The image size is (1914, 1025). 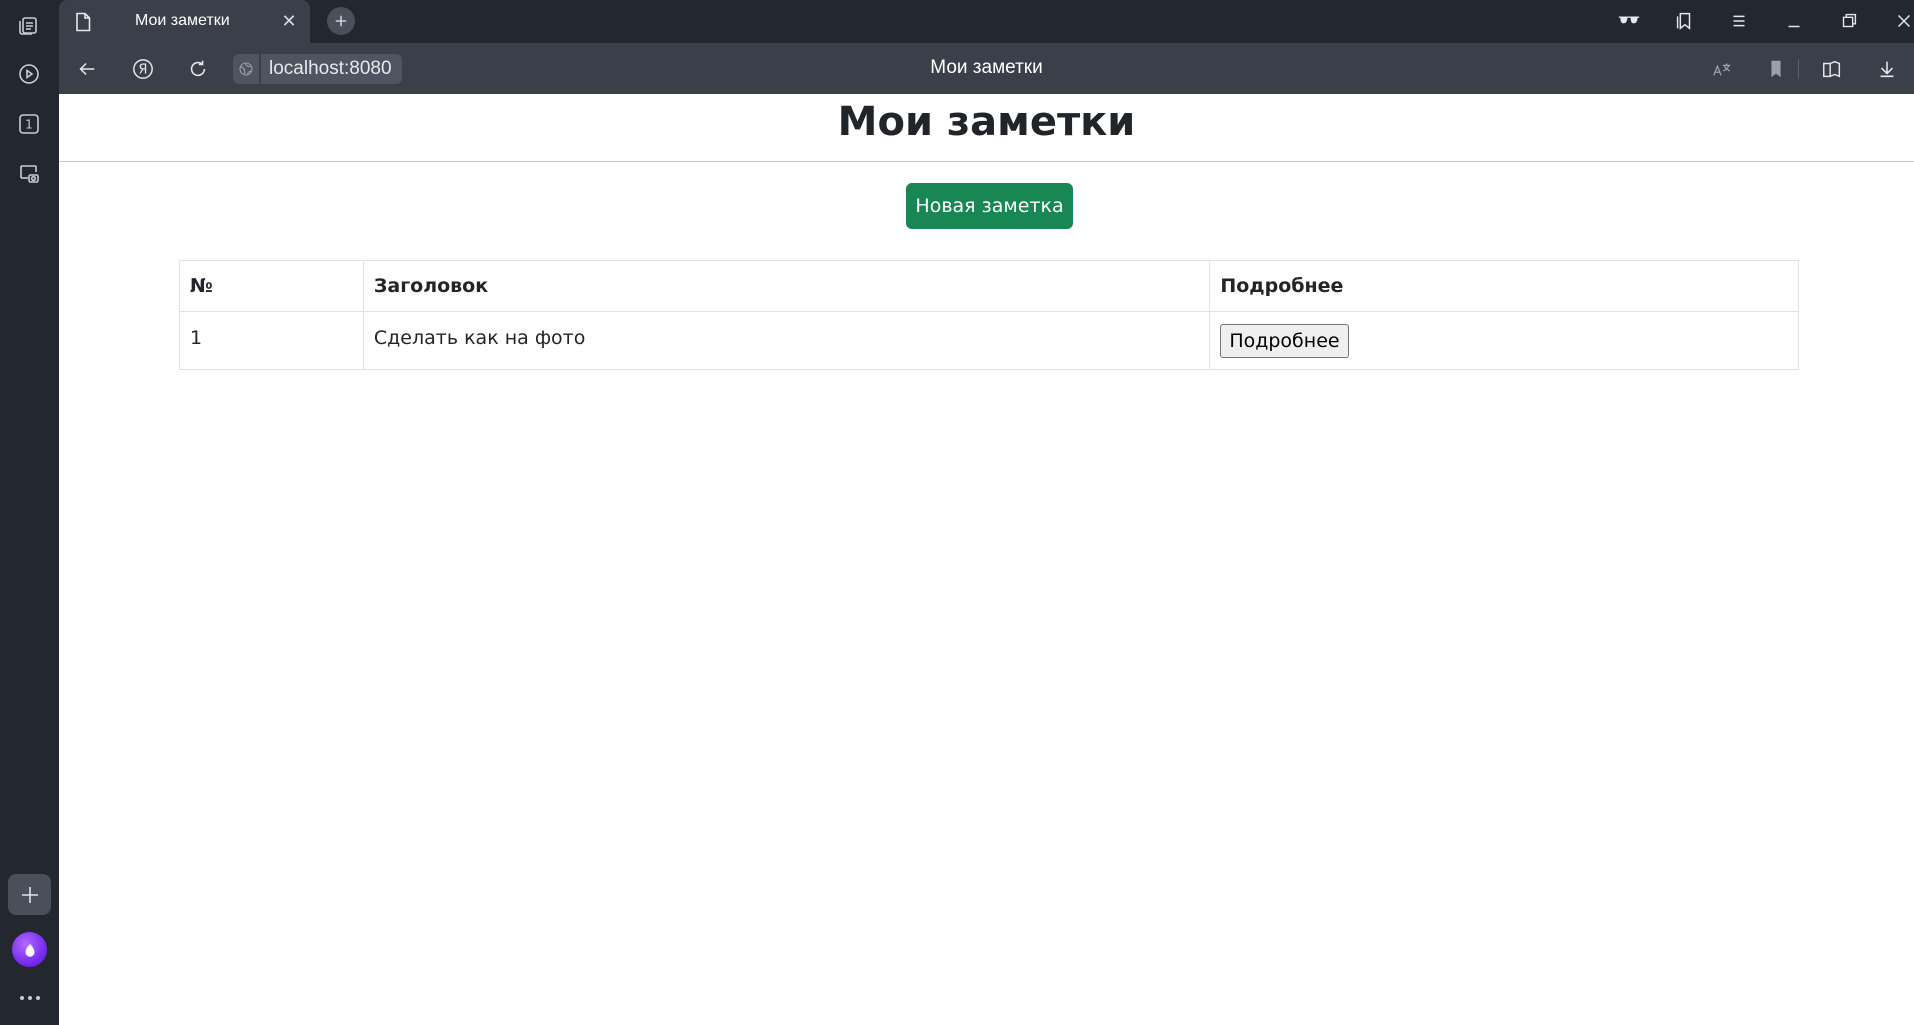 What do you see at coordinates (289, 21) in the screenshot?
I see `tab-close-icon: ✕` at bounding box center [289, 21].